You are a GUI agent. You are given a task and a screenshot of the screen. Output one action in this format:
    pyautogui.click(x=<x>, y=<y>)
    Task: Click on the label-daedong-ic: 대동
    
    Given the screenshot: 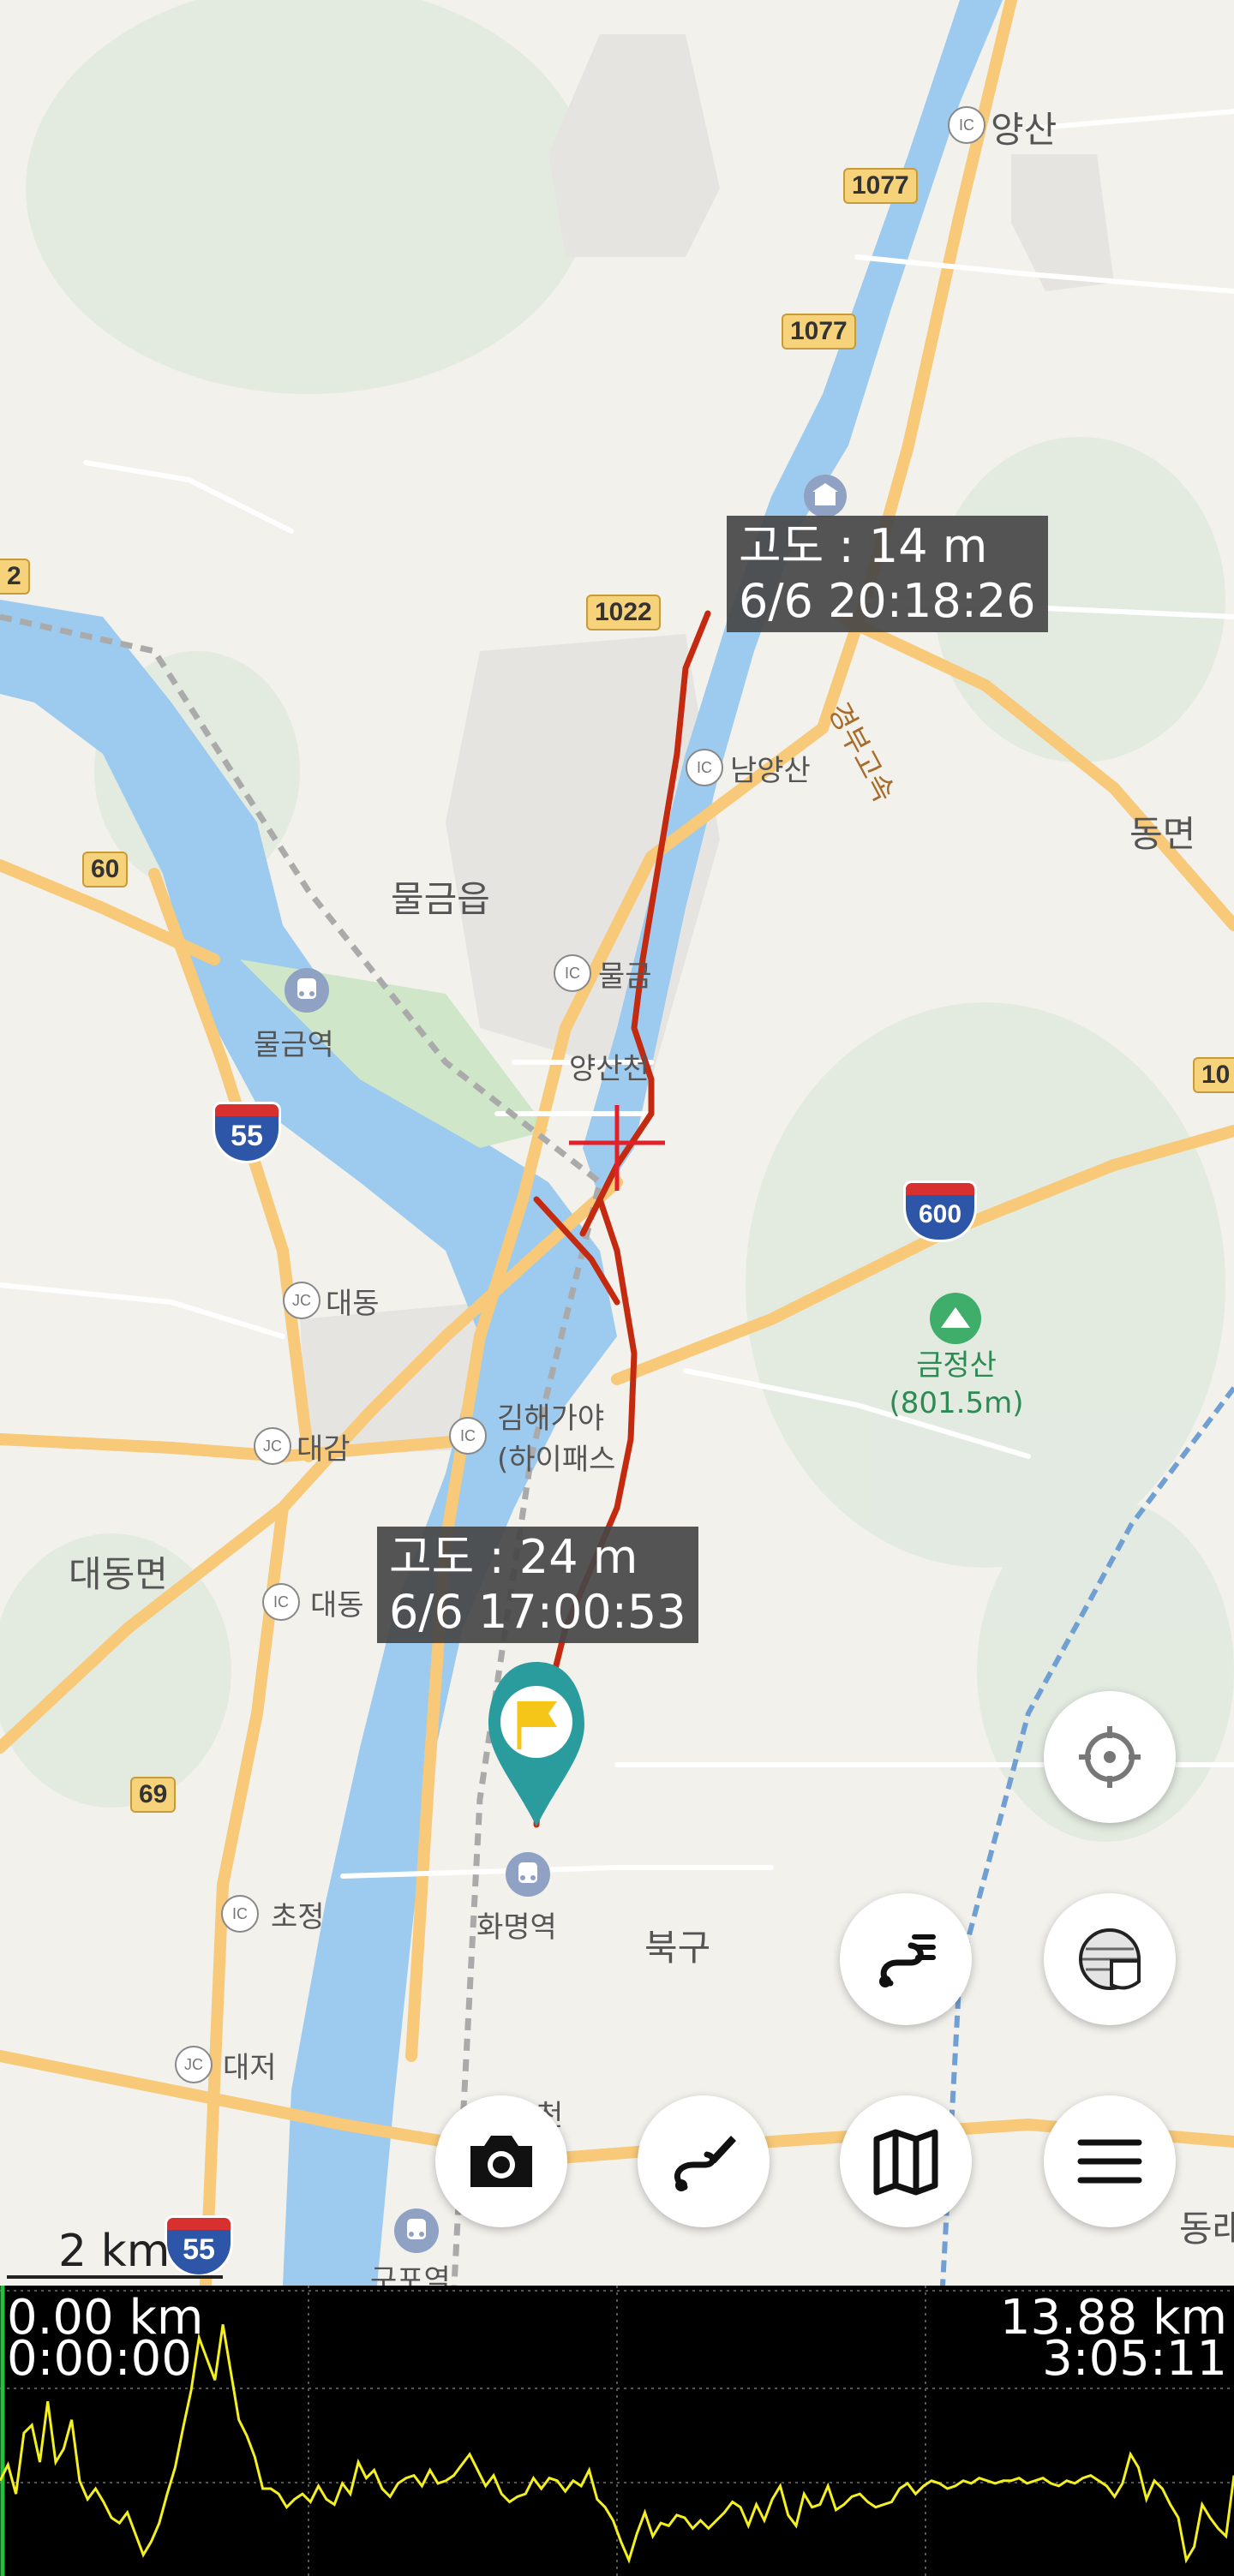 What is the action you would take?
    pyautogui.click(x=337, y=1606)
    